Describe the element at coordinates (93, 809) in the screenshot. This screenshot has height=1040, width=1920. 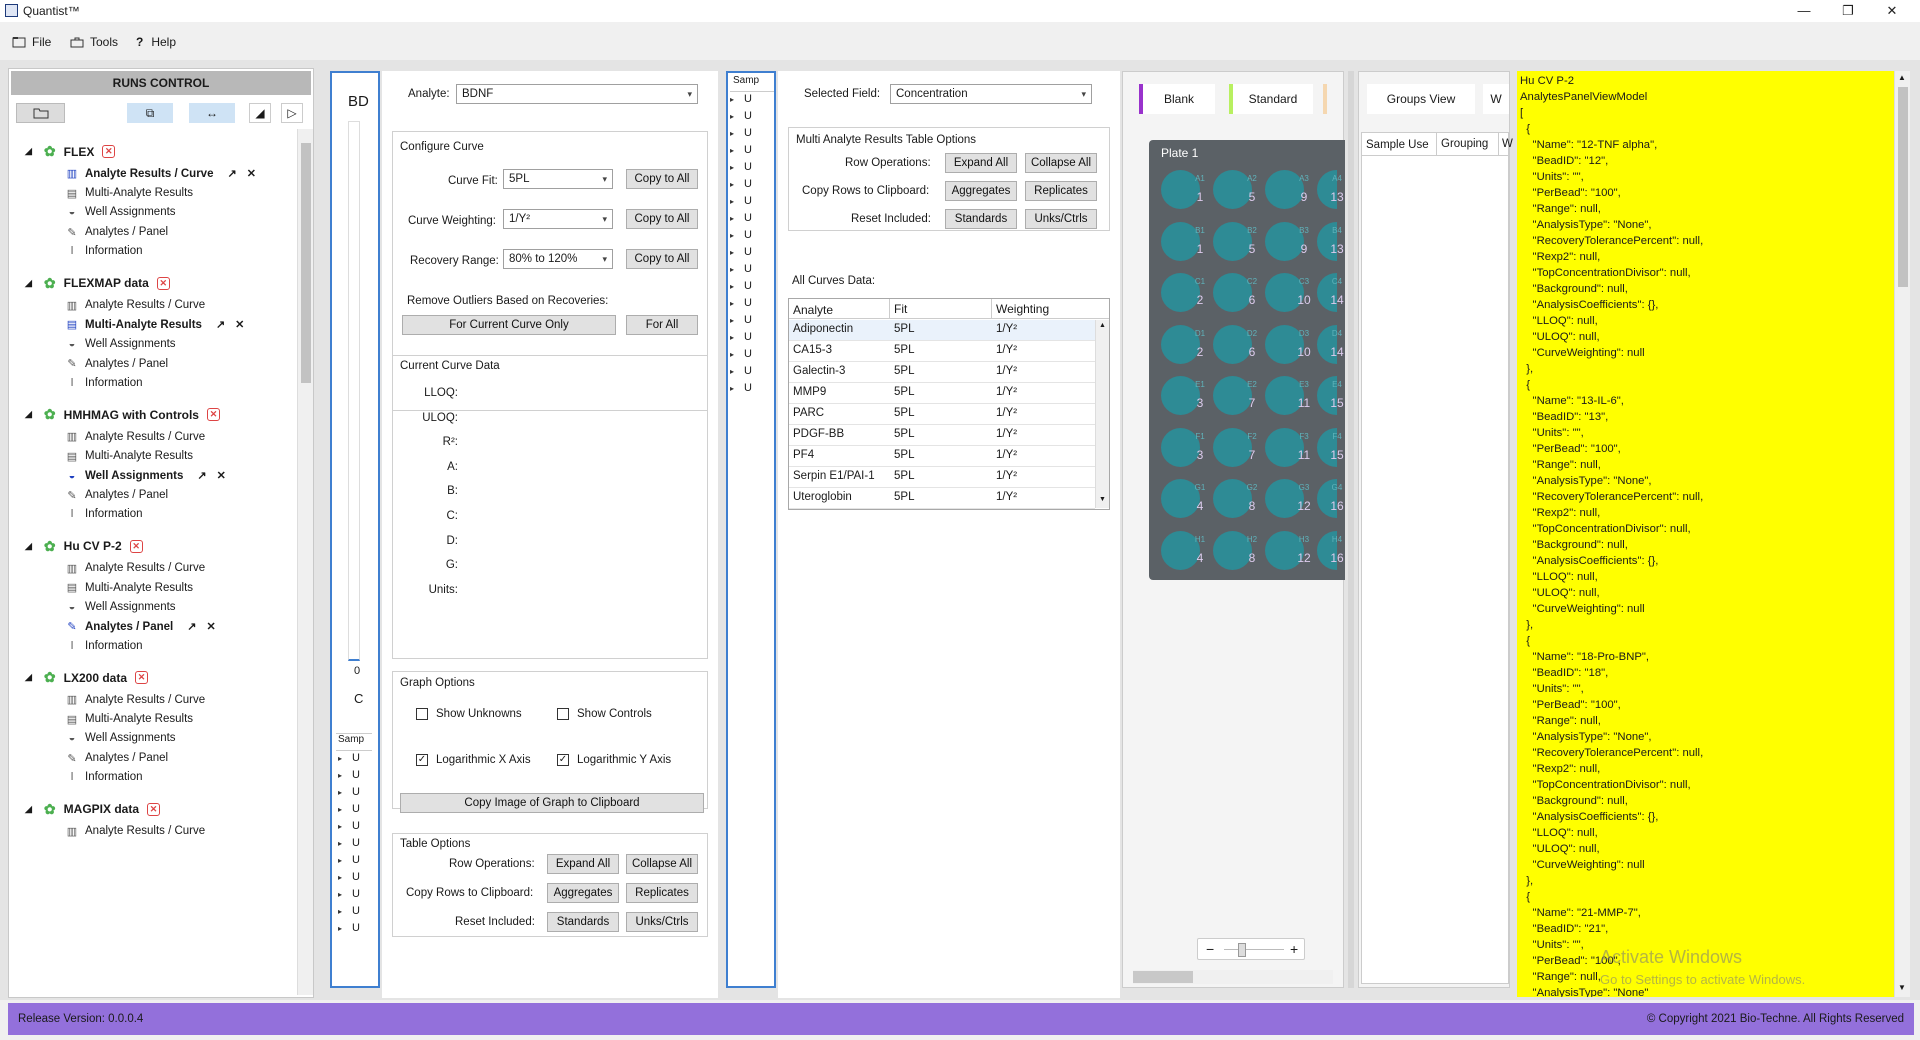
I see `run-node: ◢ ✿ MAGPIX data ✕` at that location.